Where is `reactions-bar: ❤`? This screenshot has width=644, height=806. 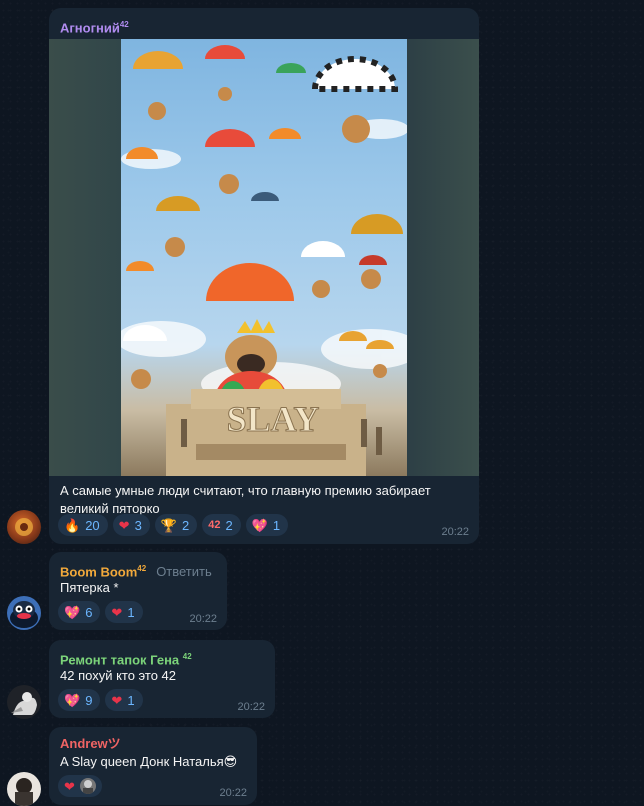
reactions-bar: ❤ is located at coordinates (80, 786).